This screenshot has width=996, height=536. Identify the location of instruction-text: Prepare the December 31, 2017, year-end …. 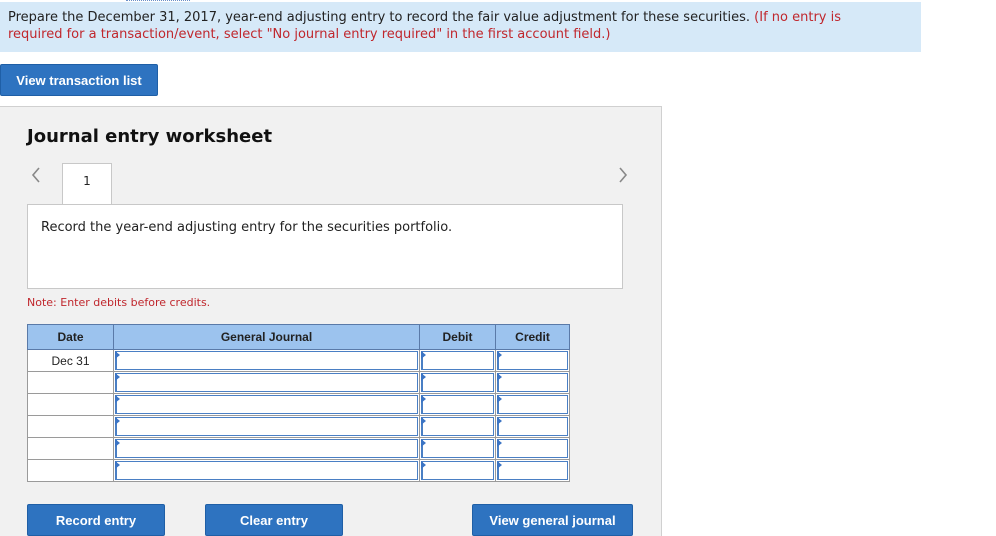
(448, 26).